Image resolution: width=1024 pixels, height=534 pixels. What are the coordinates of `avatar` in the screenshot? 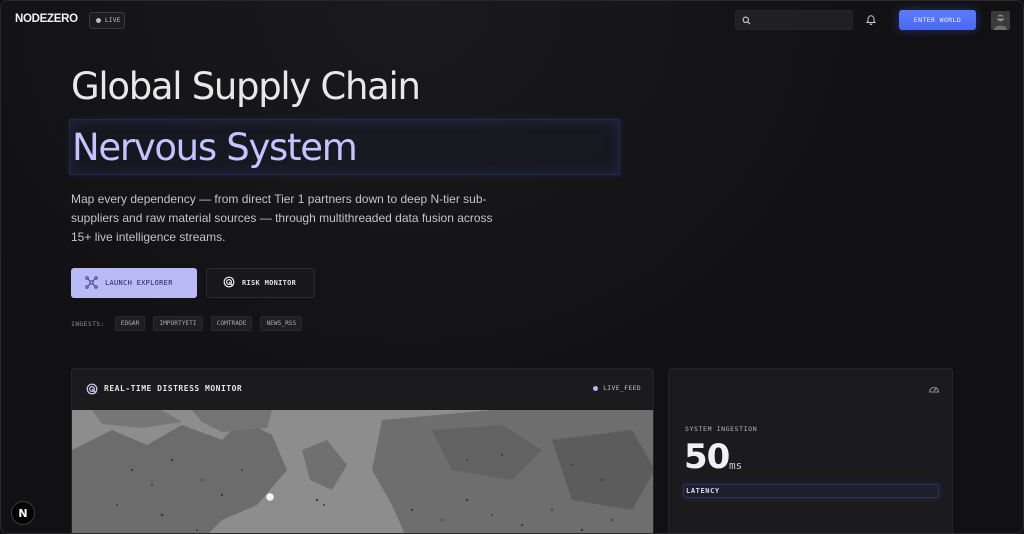 It's located at (1000, 20).